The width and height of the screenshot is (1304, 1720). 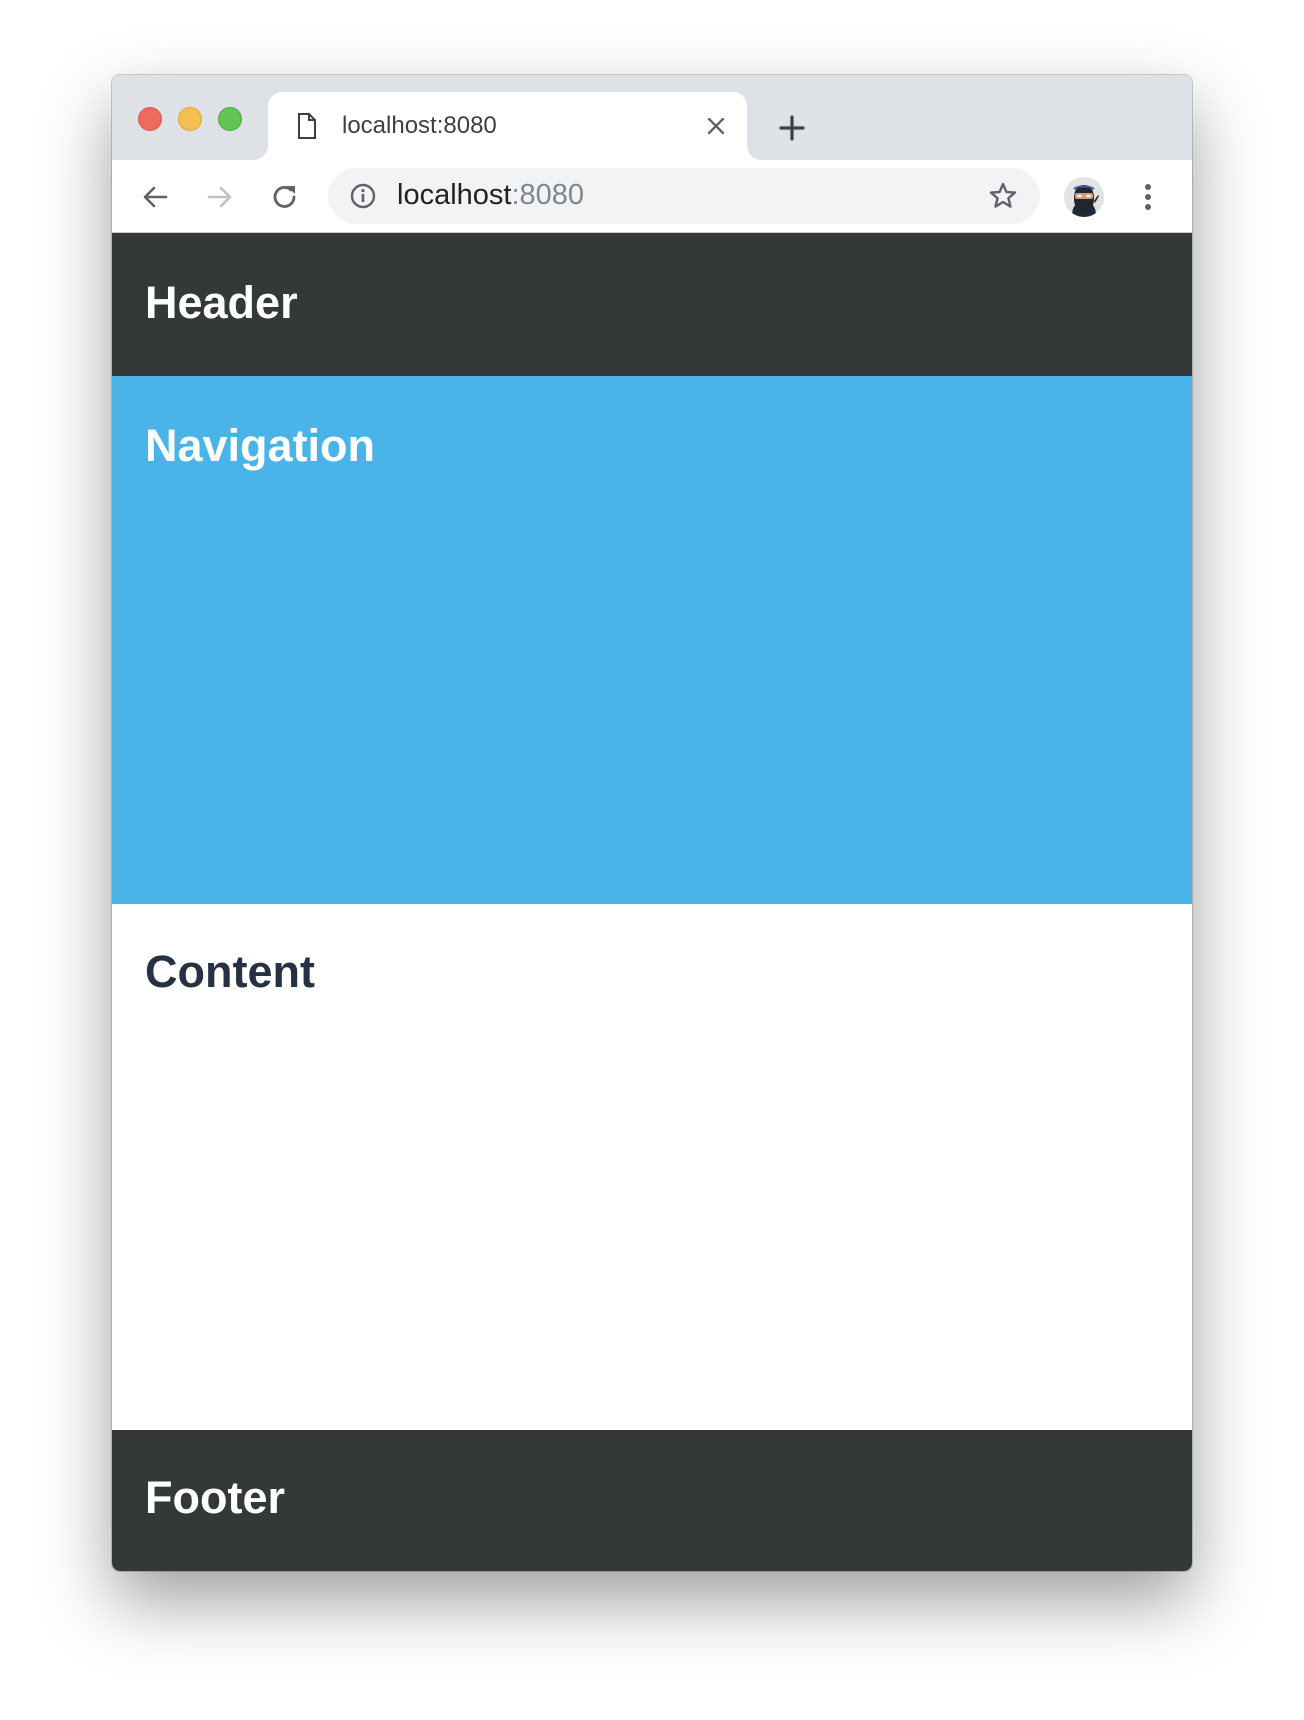 I want to click on document-icon, so click(x=307, y=126).